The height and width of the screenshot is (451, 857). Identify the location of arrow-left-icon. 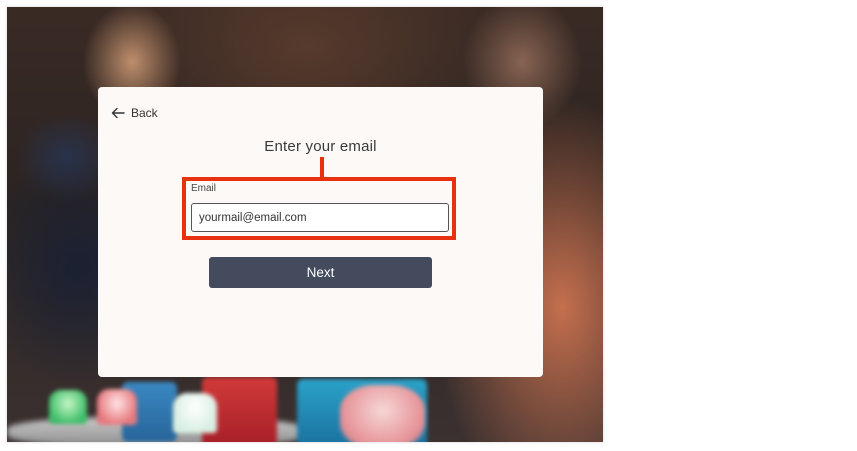
(118, 113).